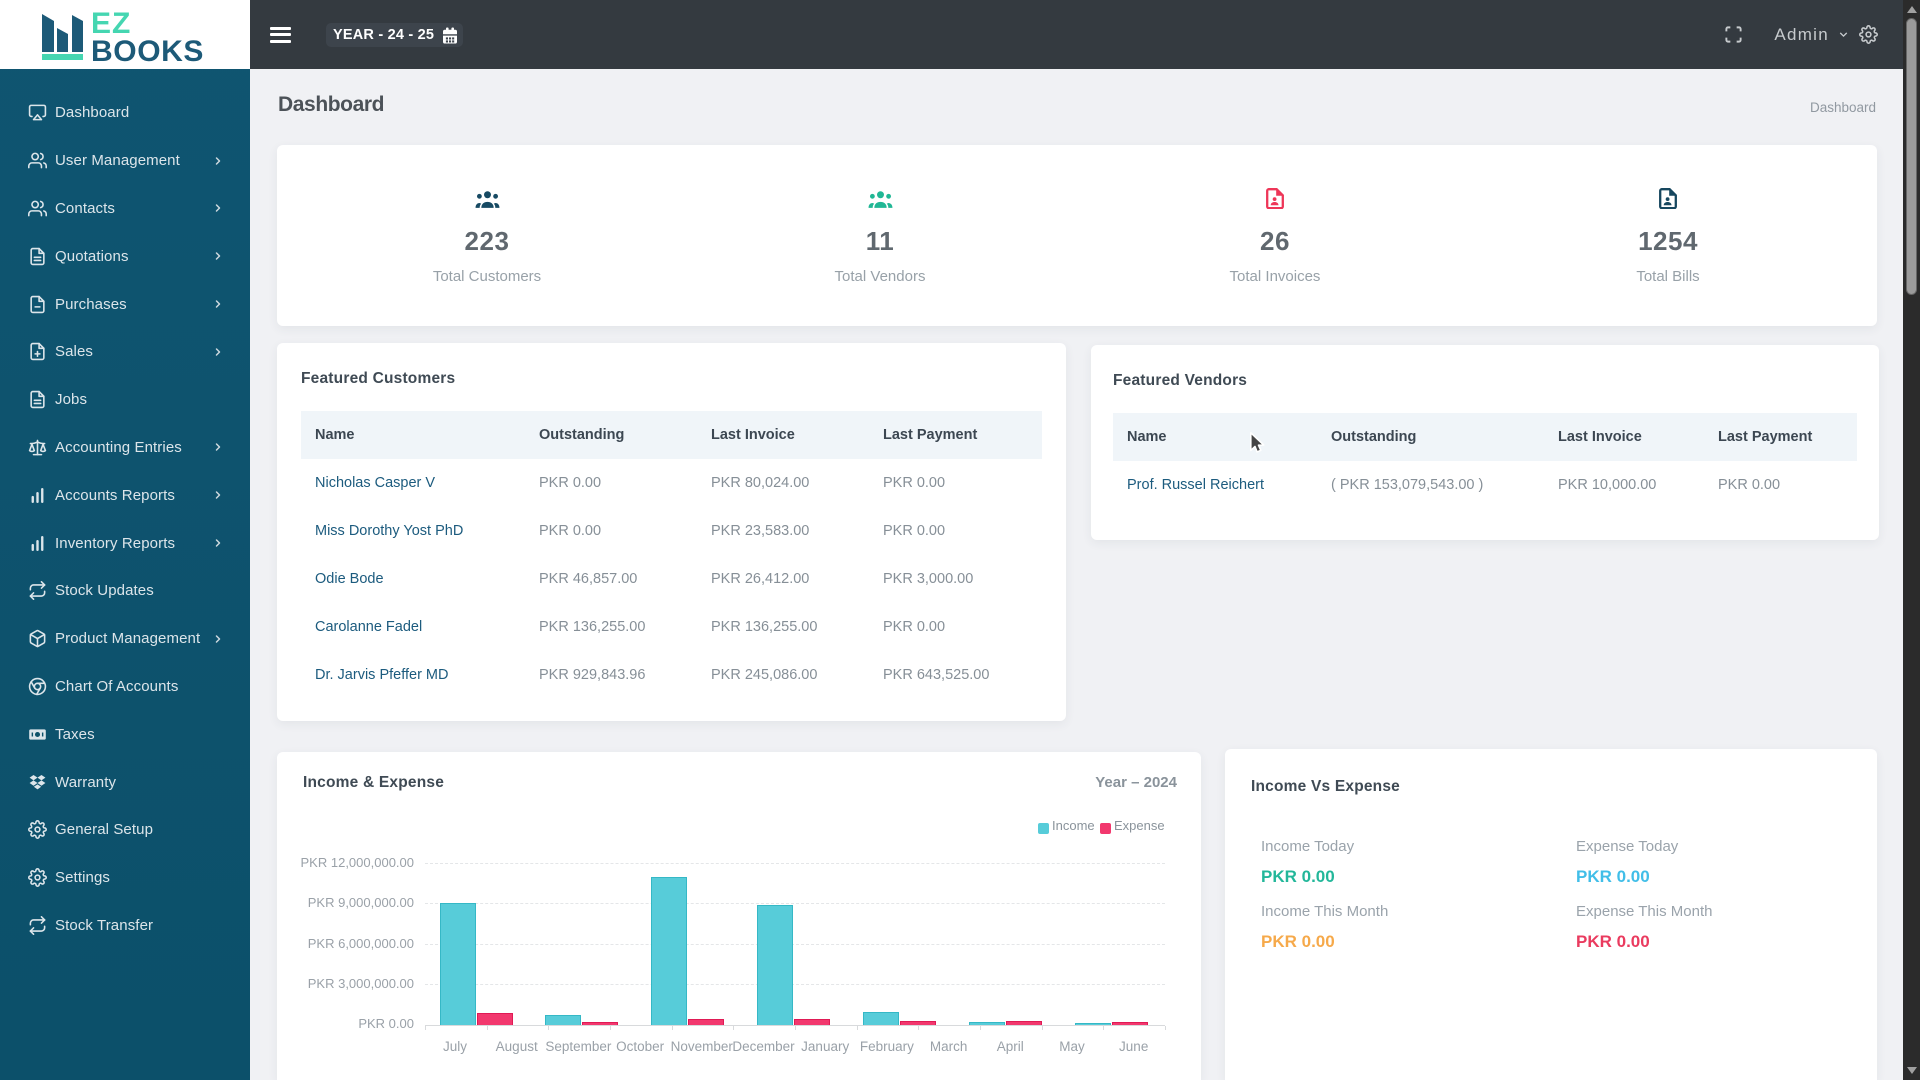 This screenshot has width=1920, height=1080. What do you see at coordinates (147, 51) in the screenshot?
I see `svg-text: BOOKS` at bounding box center [147, 51].